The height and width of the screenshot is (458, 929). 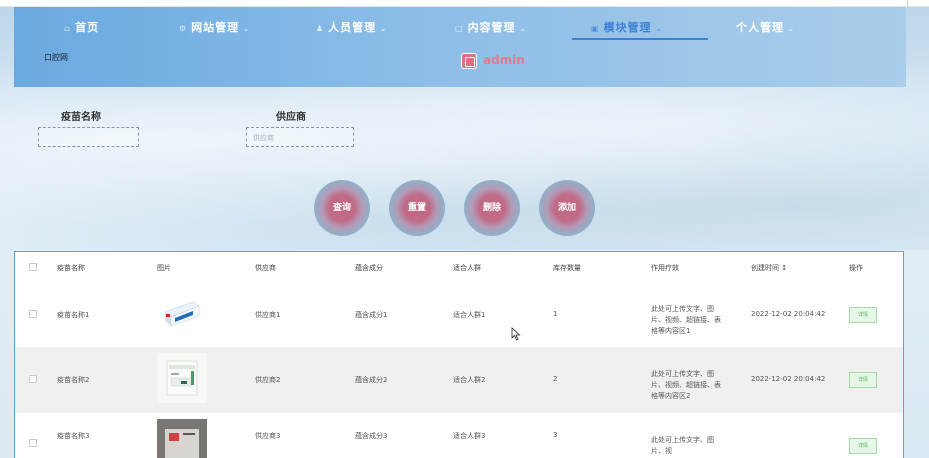 I want to click on settings-icon: ⚙, so click(x=183, y=28).